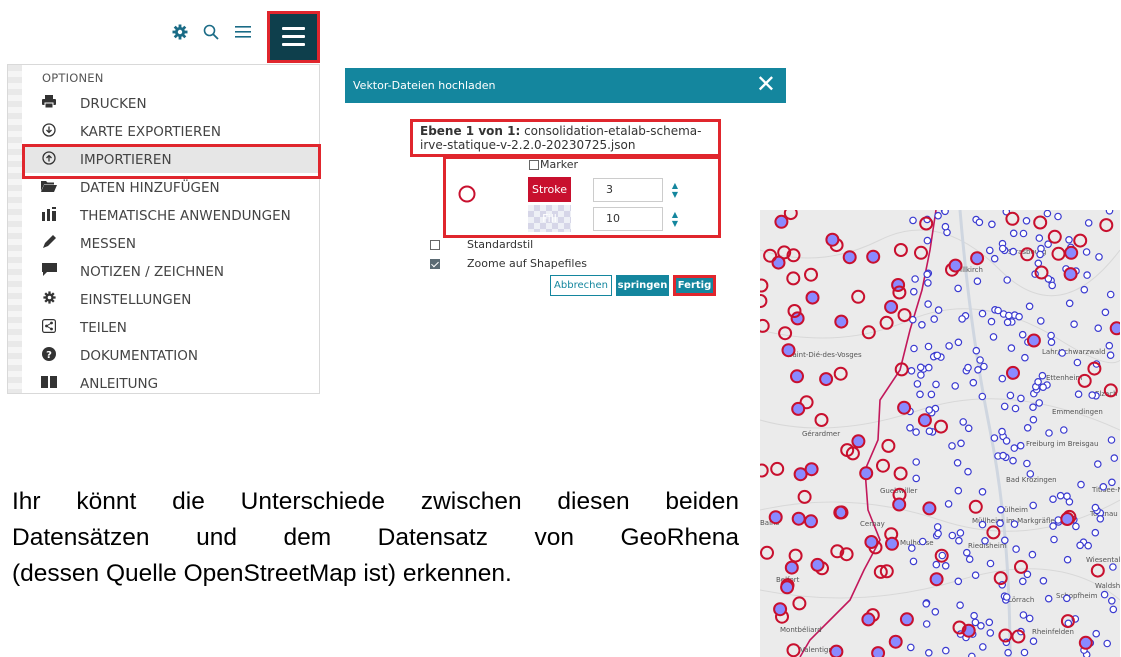 The image size is (1121, 657). I want to click on stroke-color-button: Stroke, so click(549, 189).